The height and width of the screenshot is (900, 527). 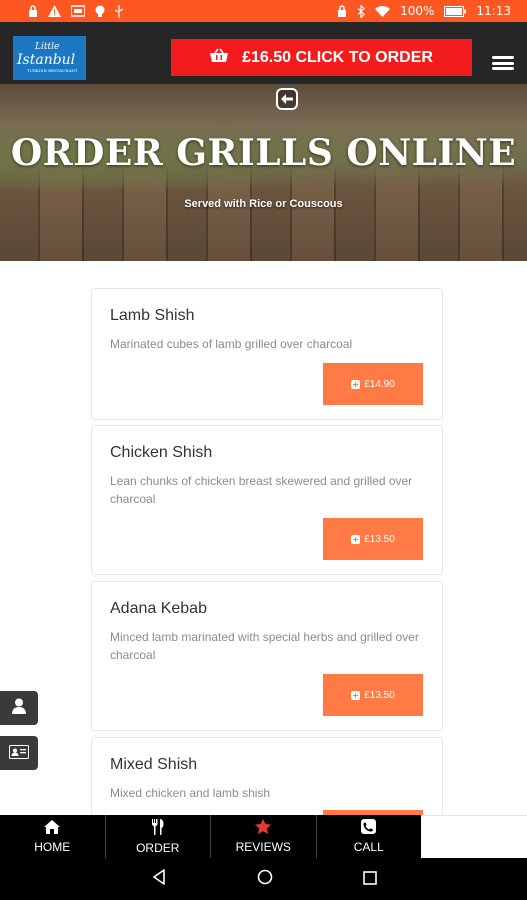 I want to click on warning-icon, so click(x=54, y=11).